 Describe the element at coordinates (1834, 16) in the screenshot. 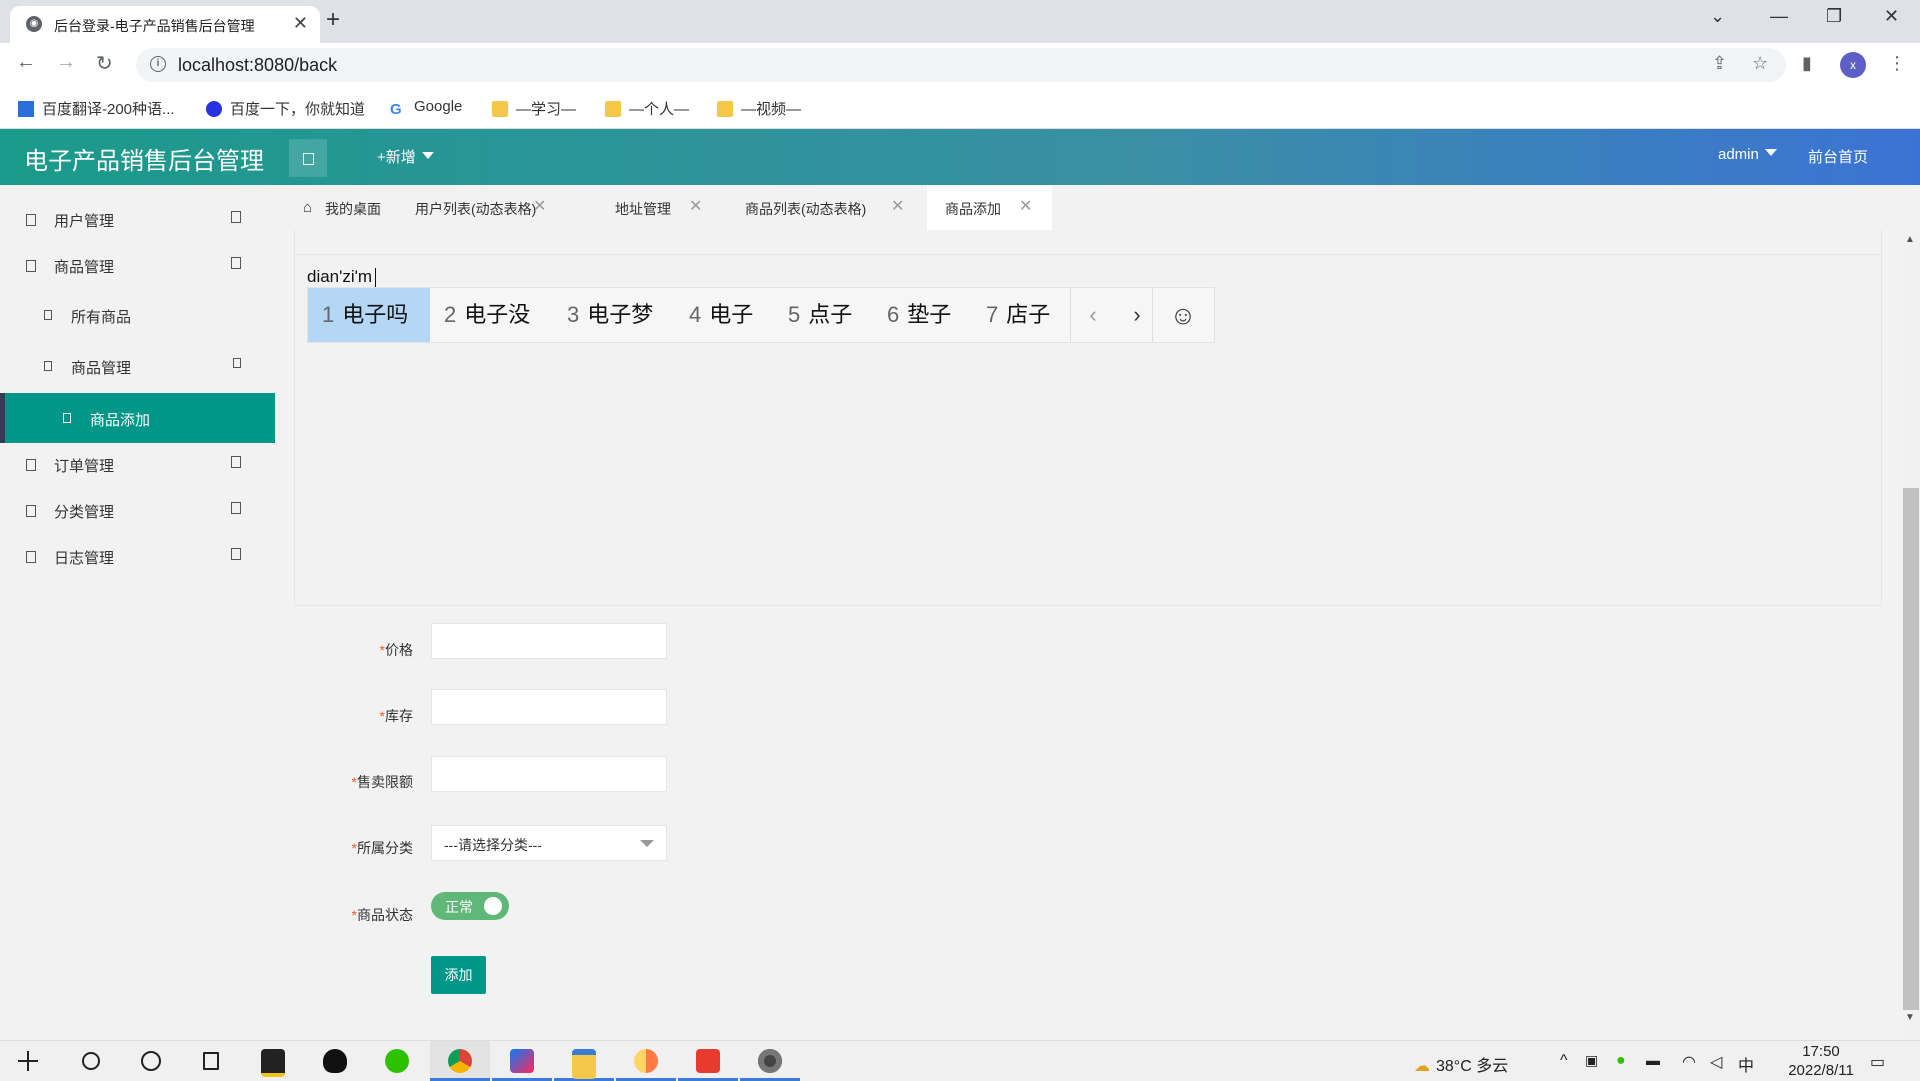

I see `restore-icon: ❐` at that location.